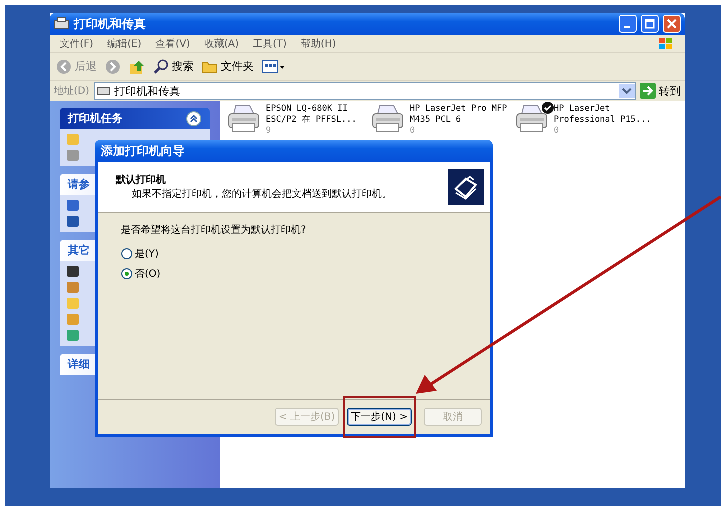 This screenshot has width=726, height=511. What do you see at coordinates (262, 194) in the screenshot?
I see `page-subtitle: 如果不指定打印机，您的计算机会把文档送到默认打印机。` at bounding box center [262, 194].